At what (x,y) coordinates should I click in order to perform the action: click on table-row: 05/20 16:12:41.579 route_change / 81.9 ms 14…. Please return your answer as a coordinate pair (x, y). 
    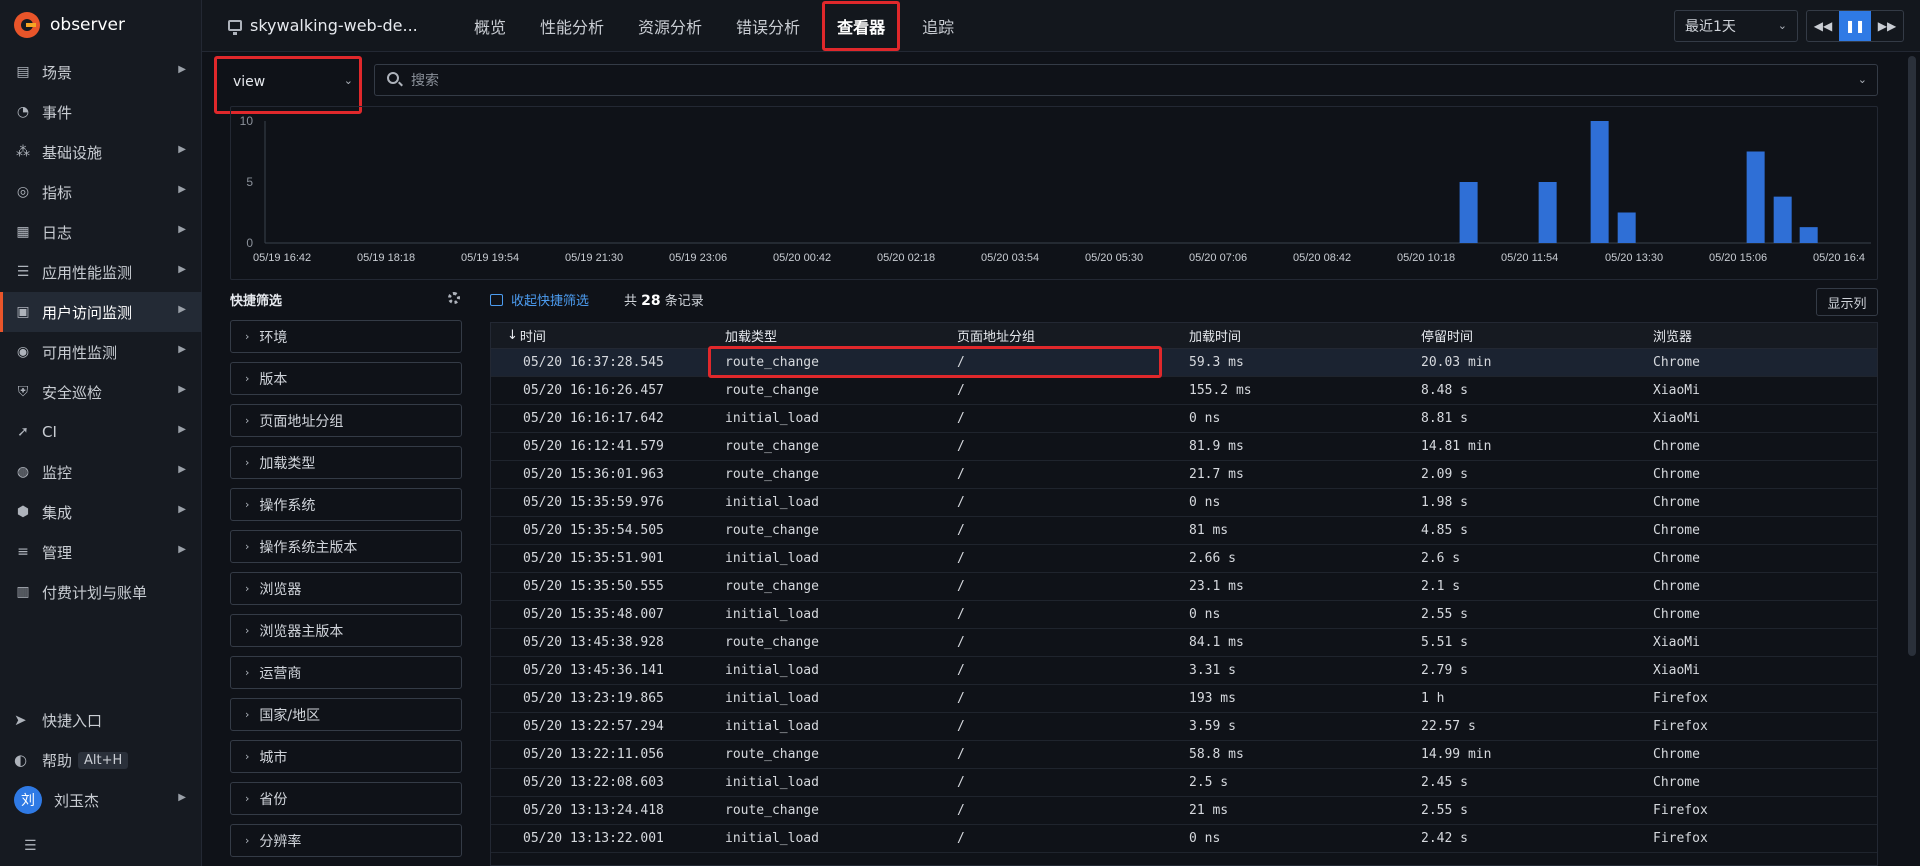
    Looking at the image, I should click on (1184, 447).